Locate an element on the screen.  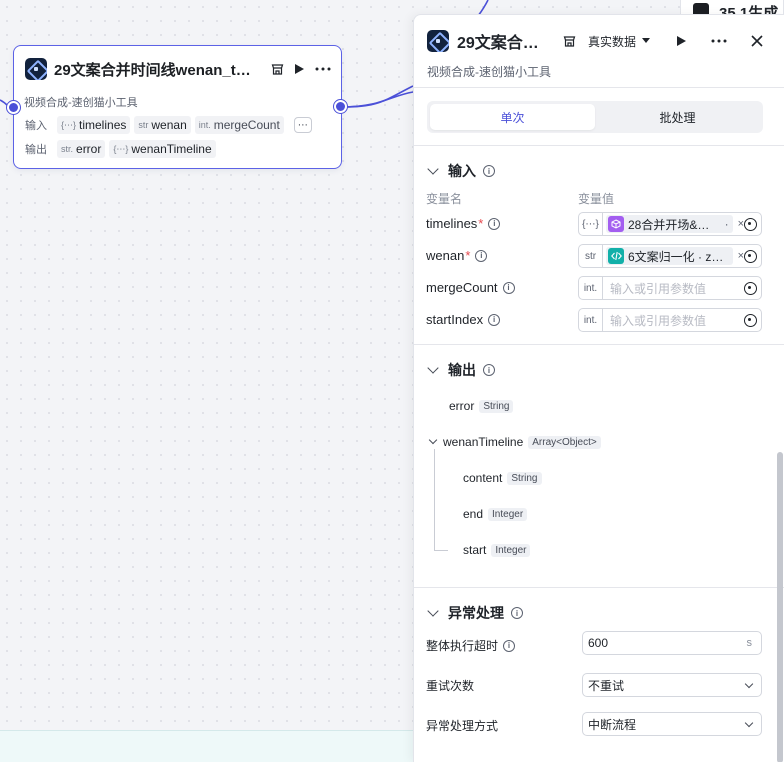
data-mode-select: 真实数据 is located at coordinates (612, 41).